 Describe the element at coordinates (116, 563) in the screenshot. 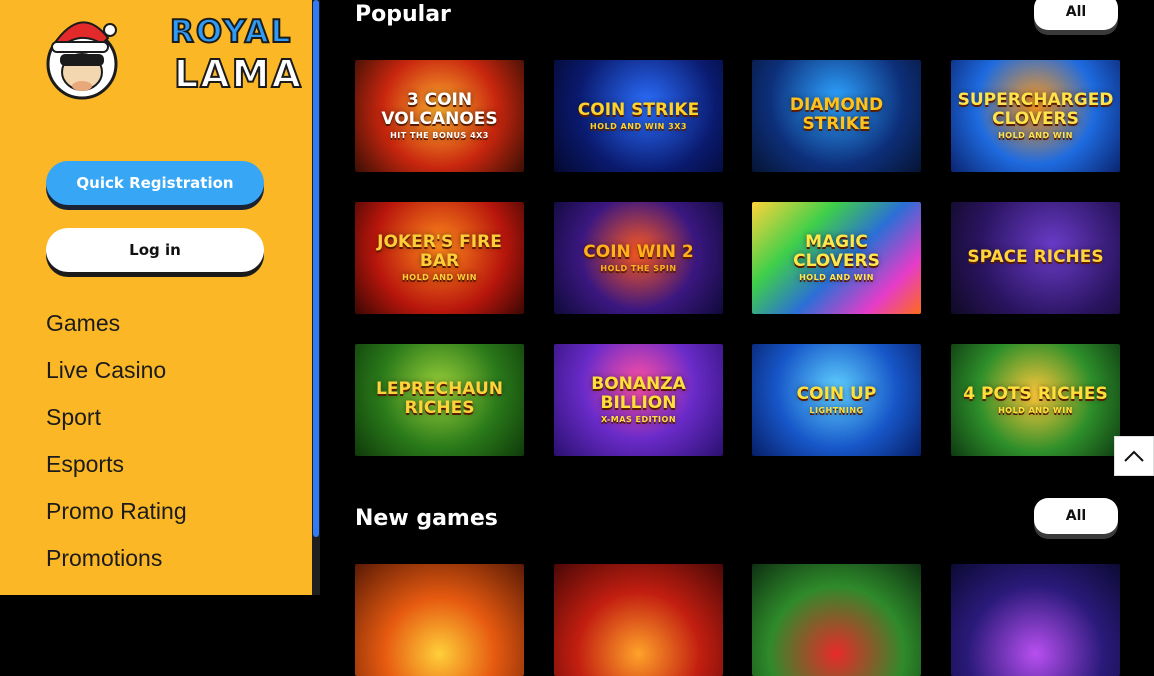

I see `sidebar-item-promotions: Promotions` at that location.